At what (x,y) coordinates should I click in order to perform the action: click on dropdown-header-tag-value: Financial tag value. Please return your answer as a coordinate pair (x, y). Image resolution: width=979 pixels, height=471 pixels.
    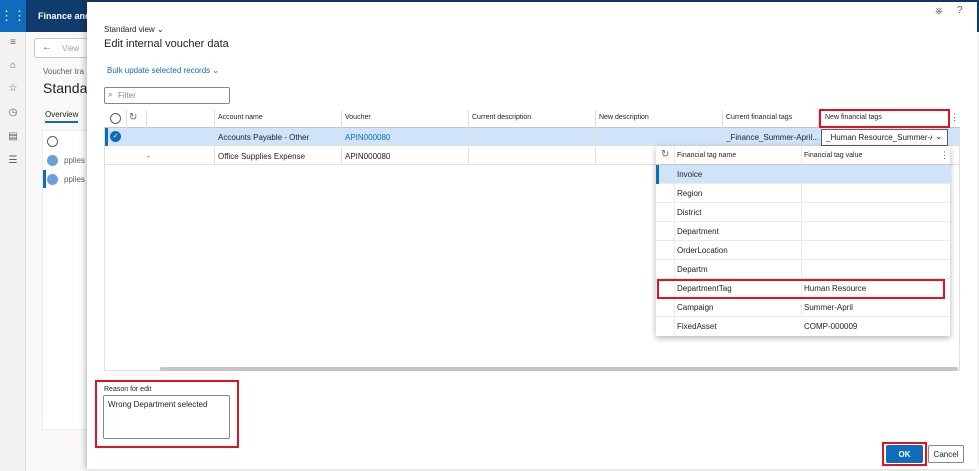
    Looking at the image, I should click on (833, 155).